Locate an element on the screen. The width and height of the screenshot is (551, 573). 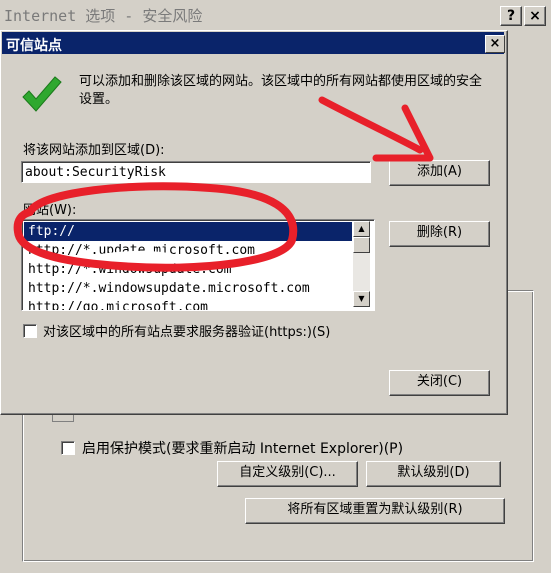
scrollbar-thumb is located at coordinates (361, 245).